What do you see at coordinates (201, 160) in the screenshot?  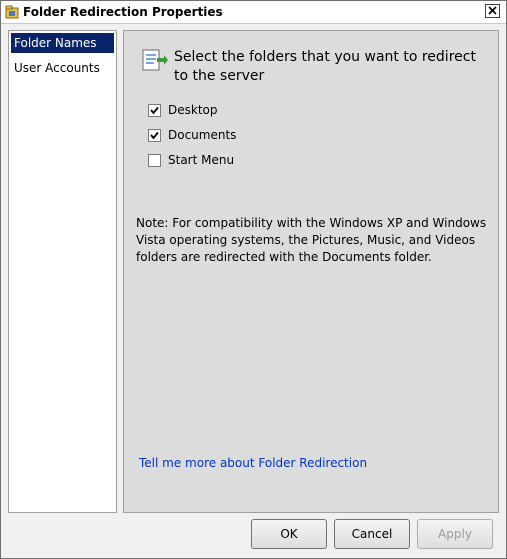 I see `start-menu-label: Start Menu` at bounding box center [201, 160].